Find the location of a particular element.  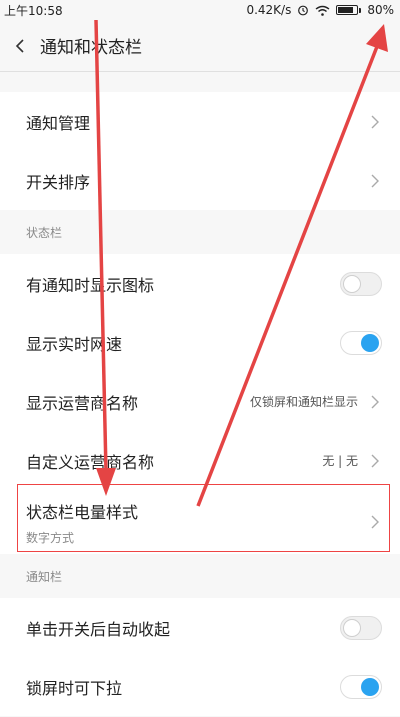

page-title: 通知和状态栏 is located at coordinates (91, 48).